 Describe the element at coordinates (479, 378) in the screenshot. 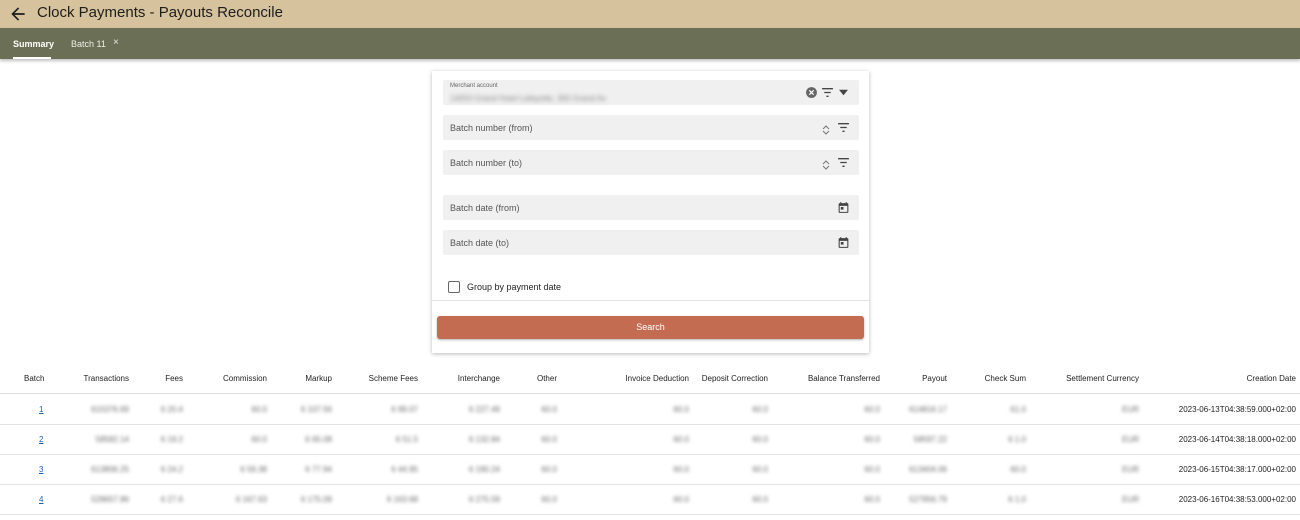

I see `column-header-interchange: Interchange` at that location.